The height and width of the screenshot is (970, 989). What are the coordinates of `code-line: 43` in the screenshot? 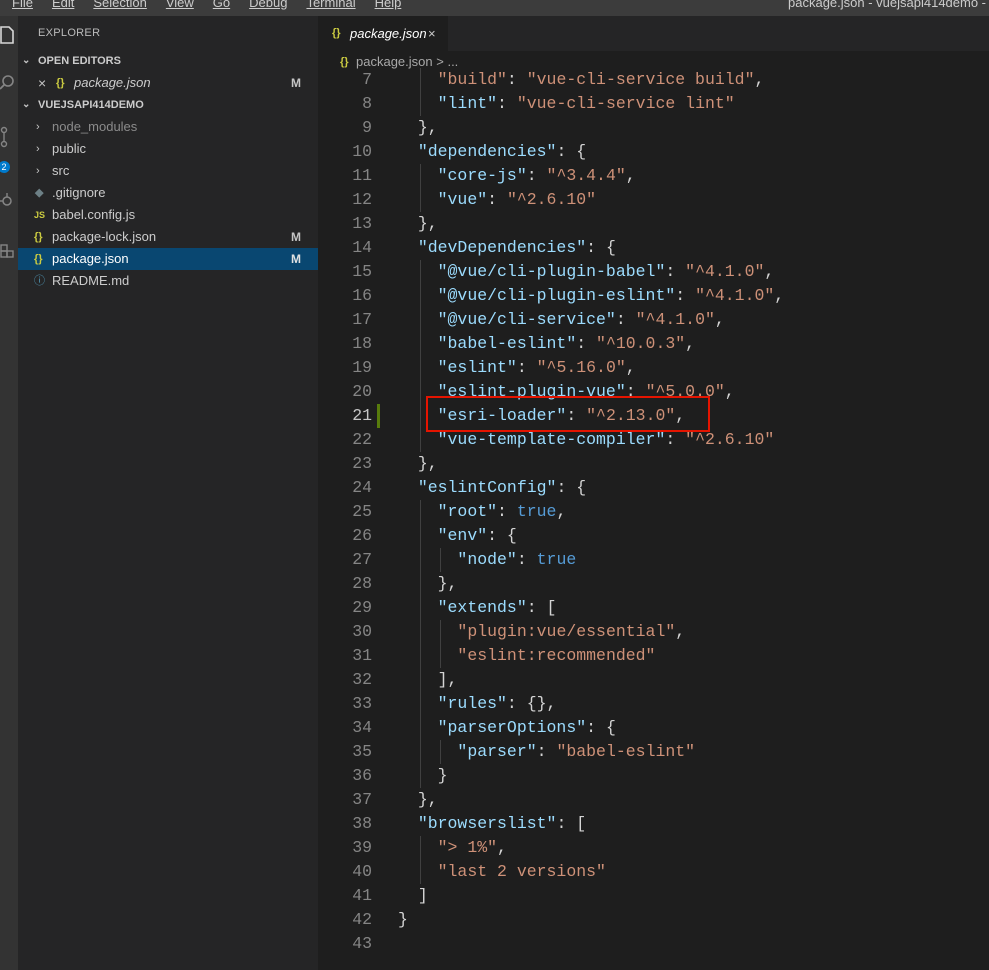 It's located at (653, 944).